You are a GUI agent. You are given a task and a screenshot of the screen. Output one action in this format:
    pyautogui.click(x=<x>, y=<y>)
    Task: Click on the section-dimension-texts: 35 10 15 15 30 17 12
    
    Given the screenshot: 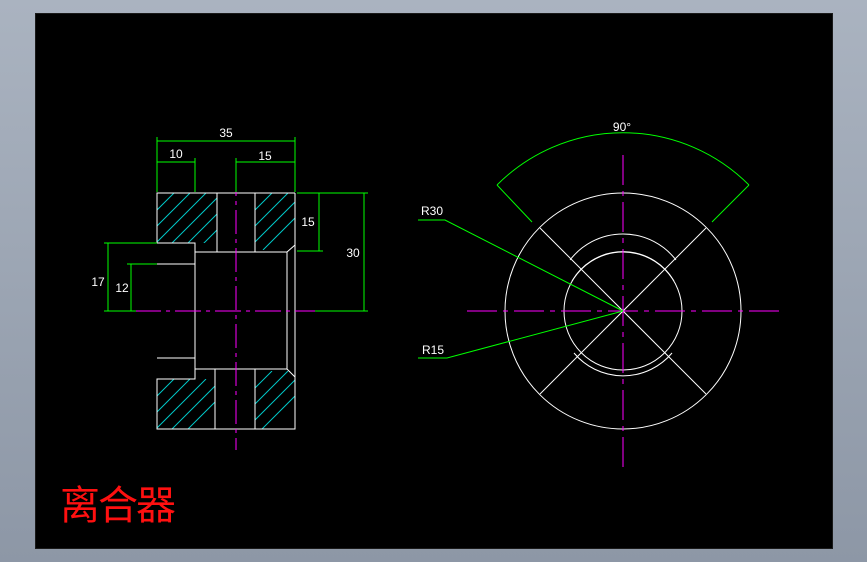 What is the action you would take?
    pyautogui.click(x=225, y=210)
    